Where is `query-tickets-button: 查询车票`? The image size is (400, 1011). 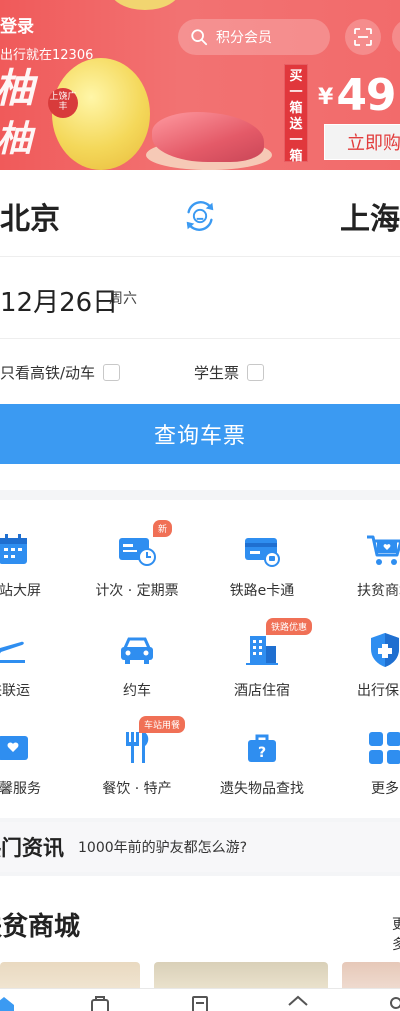 query-tickets-button: 查询车票 is located at coordinates (200, 434).